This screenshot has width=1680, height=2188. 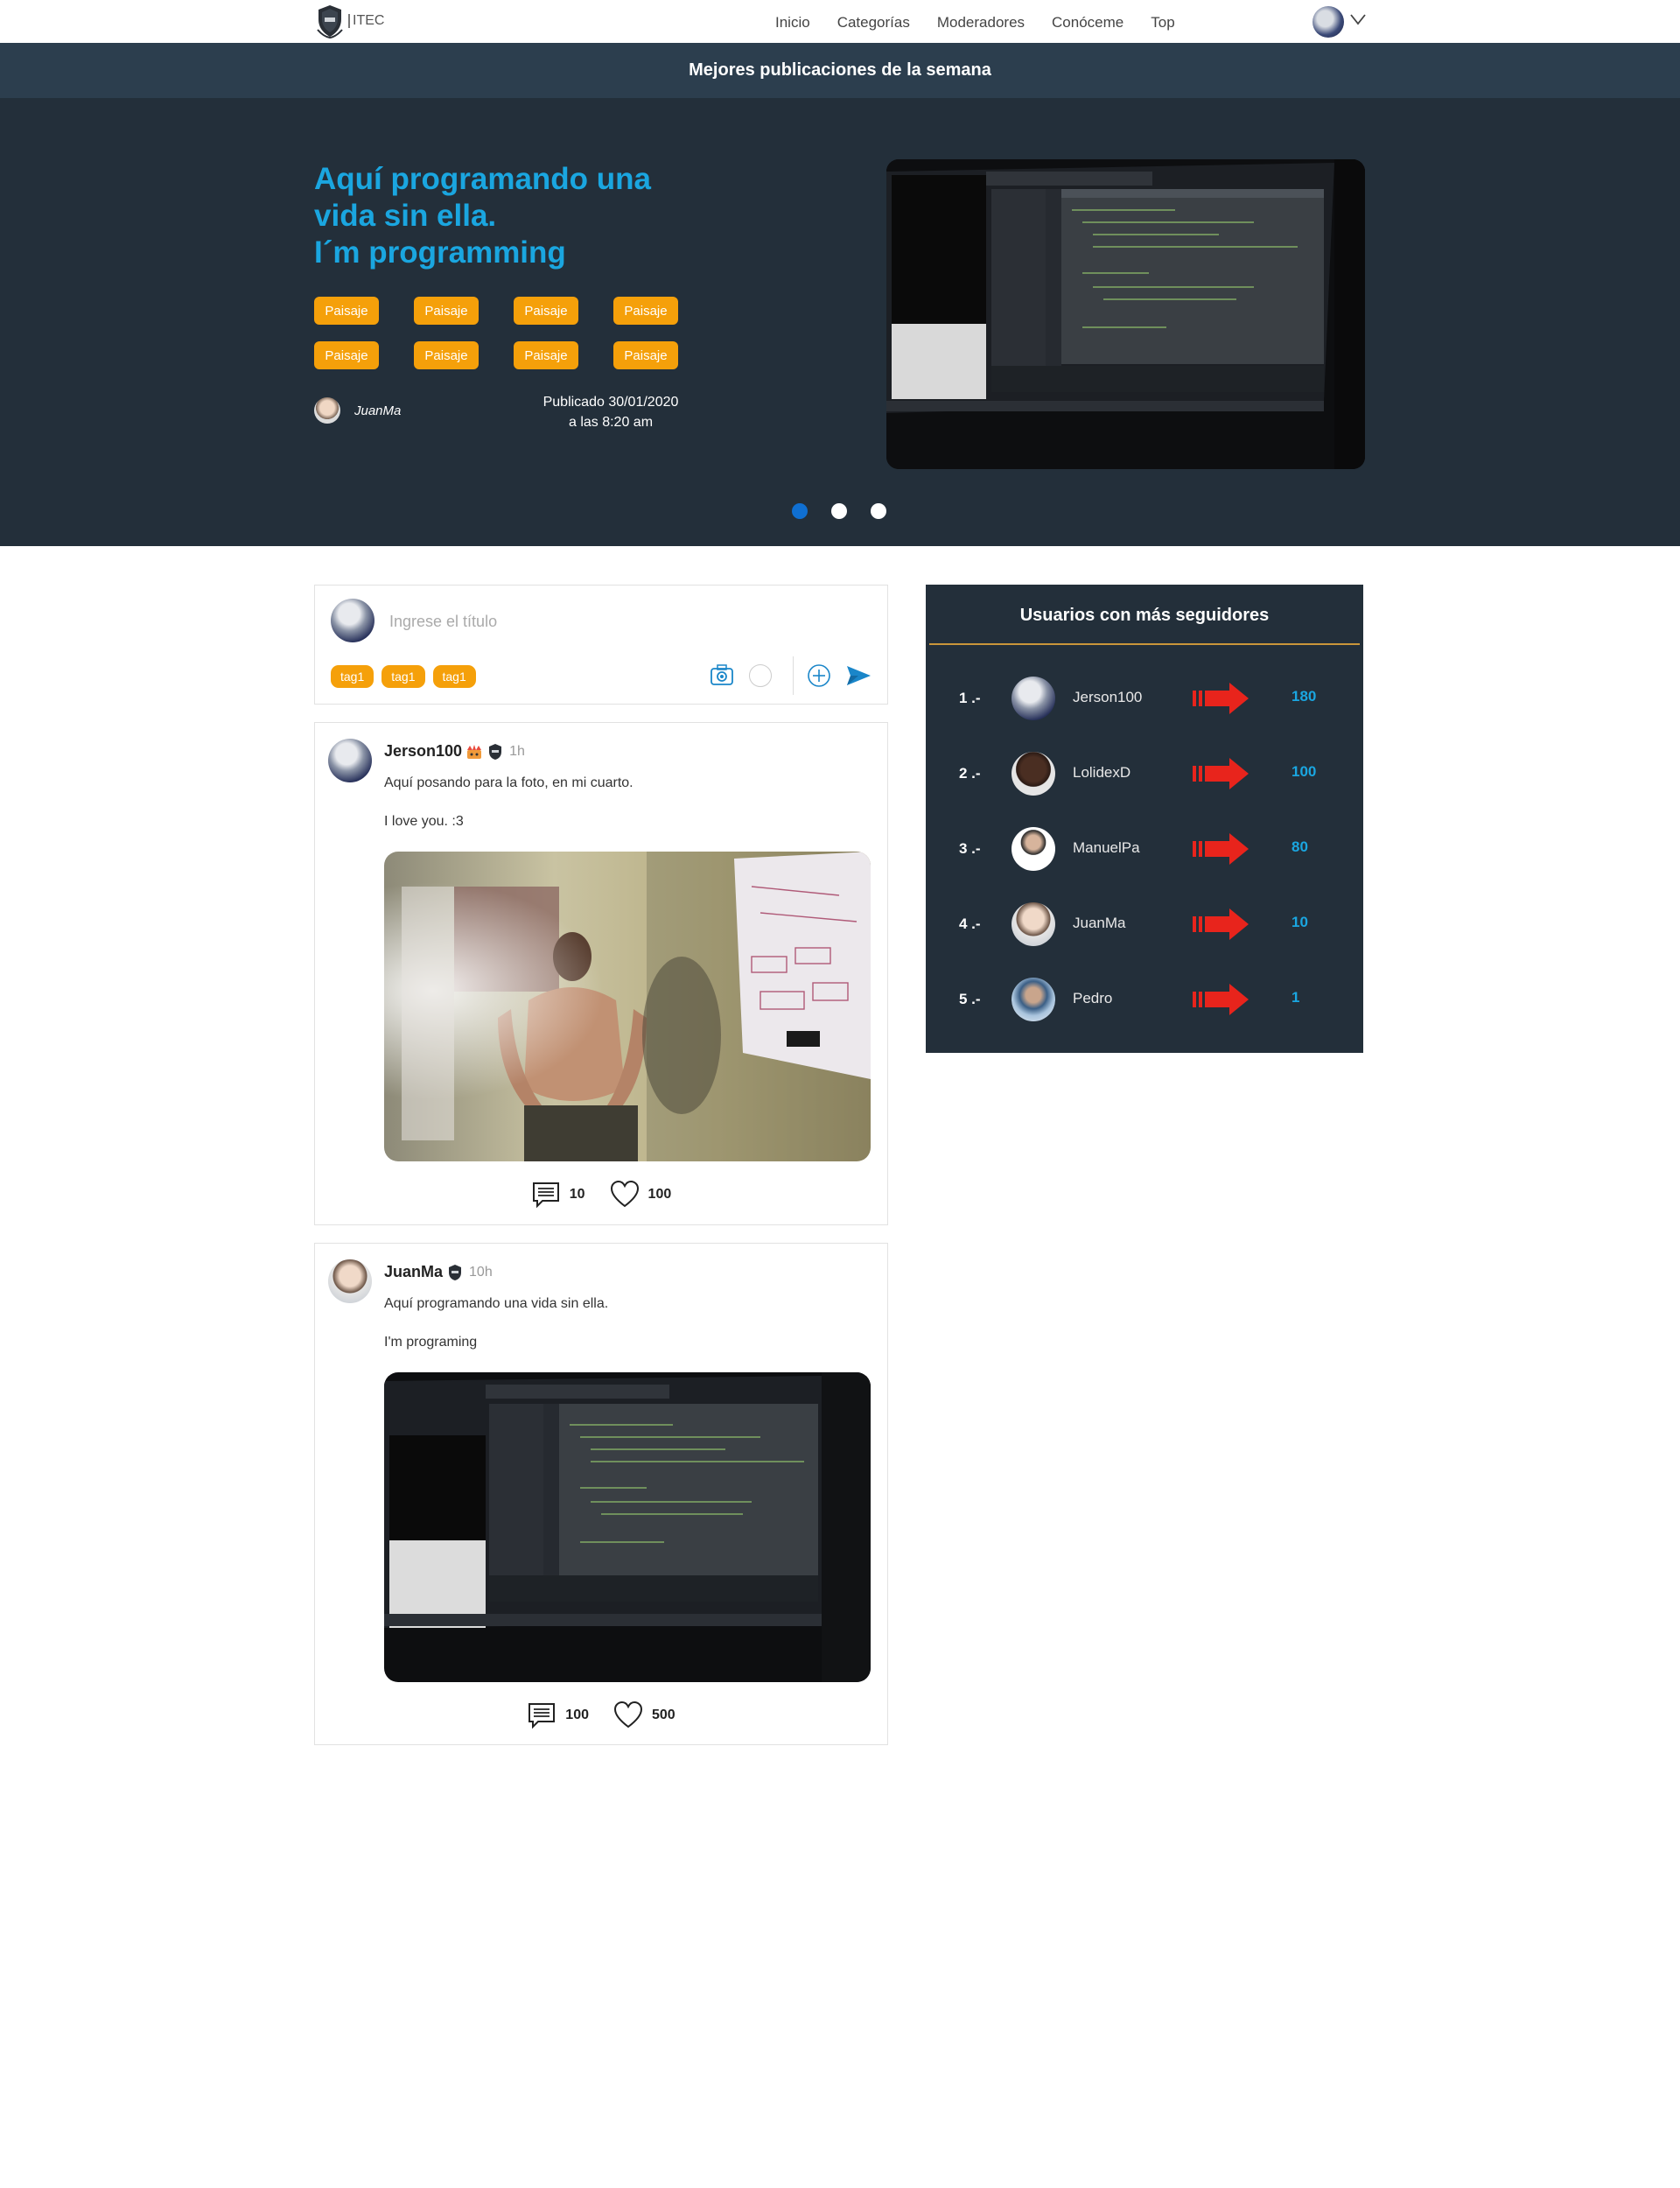 I want to click on follower-count: 1, so click(x=1296, y=997).